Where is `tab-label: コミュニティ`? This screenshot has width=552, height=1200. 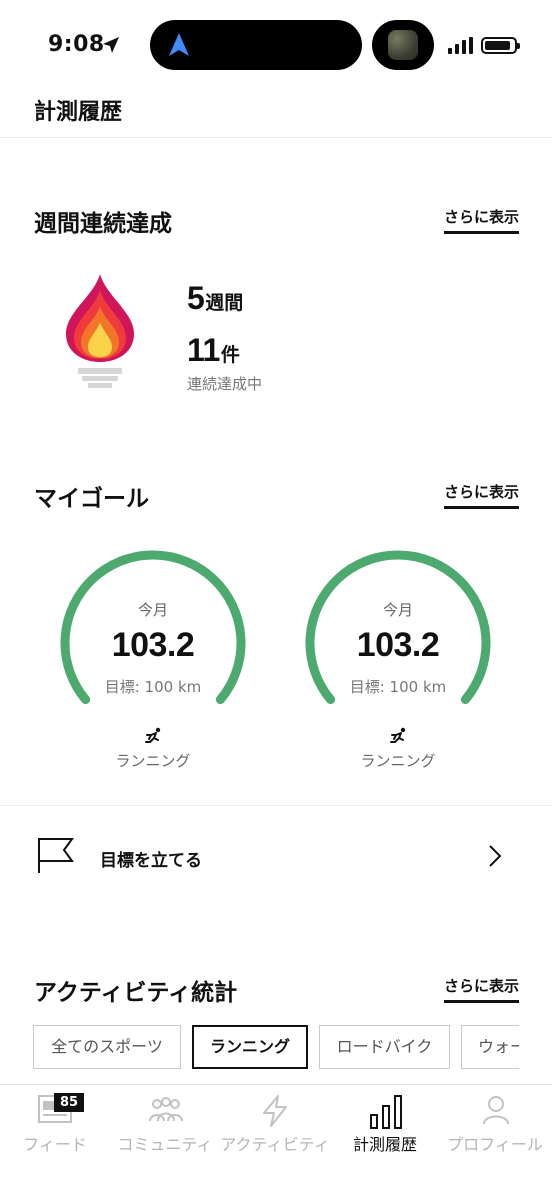 tab-label: コミュニティ is located at coordinates (165, 1144).